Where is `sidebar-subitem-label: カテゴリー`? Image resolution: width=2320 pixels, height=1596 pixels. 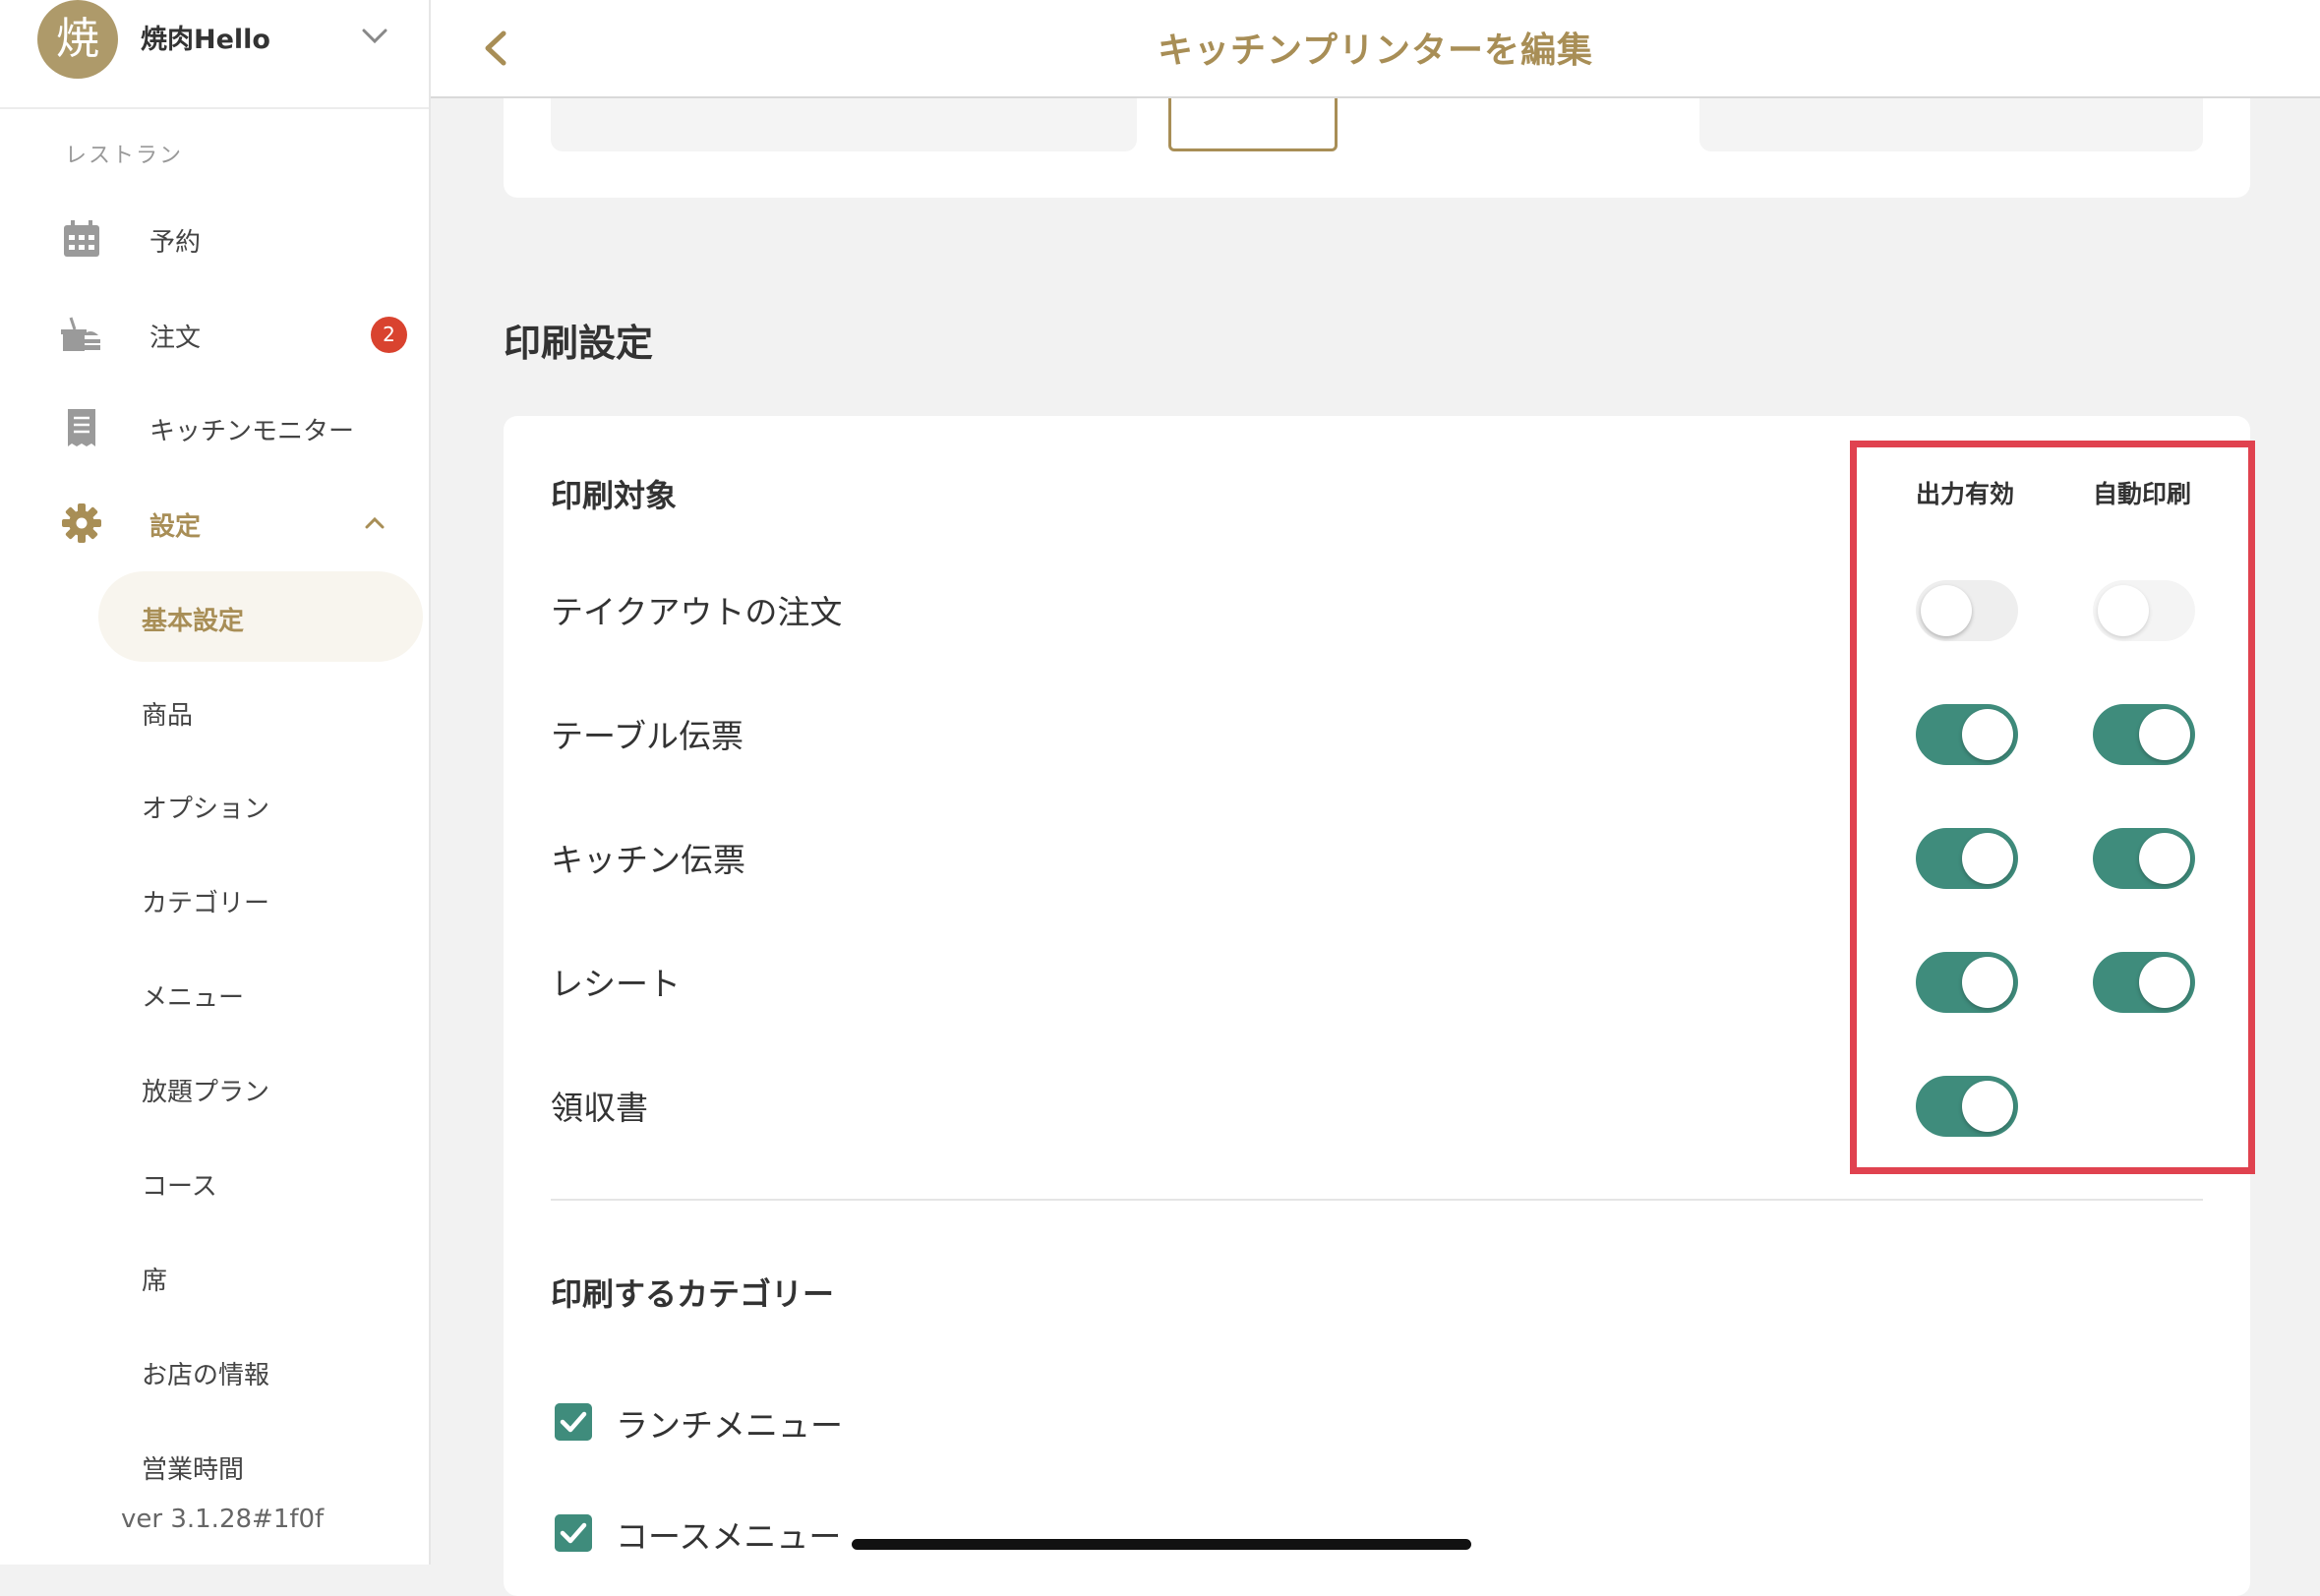
sidebar-subitem-label: カテゴリー is located at coordinates (206, 904).